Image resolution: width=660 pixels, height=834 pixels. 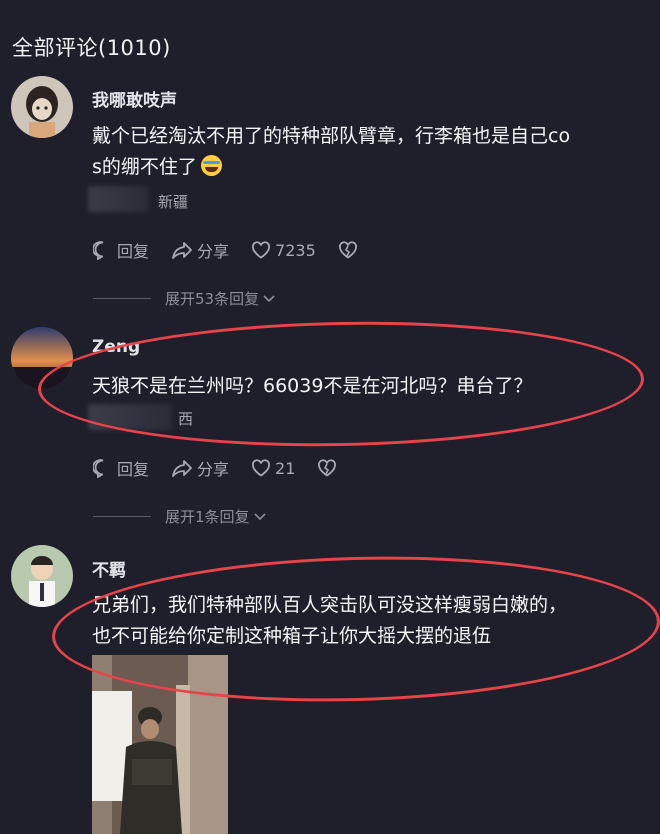 I want to click on comment-text-line: 也不可能给你定制这种箱子让你大摇大摆的退伍, so click(x=292, y=636).